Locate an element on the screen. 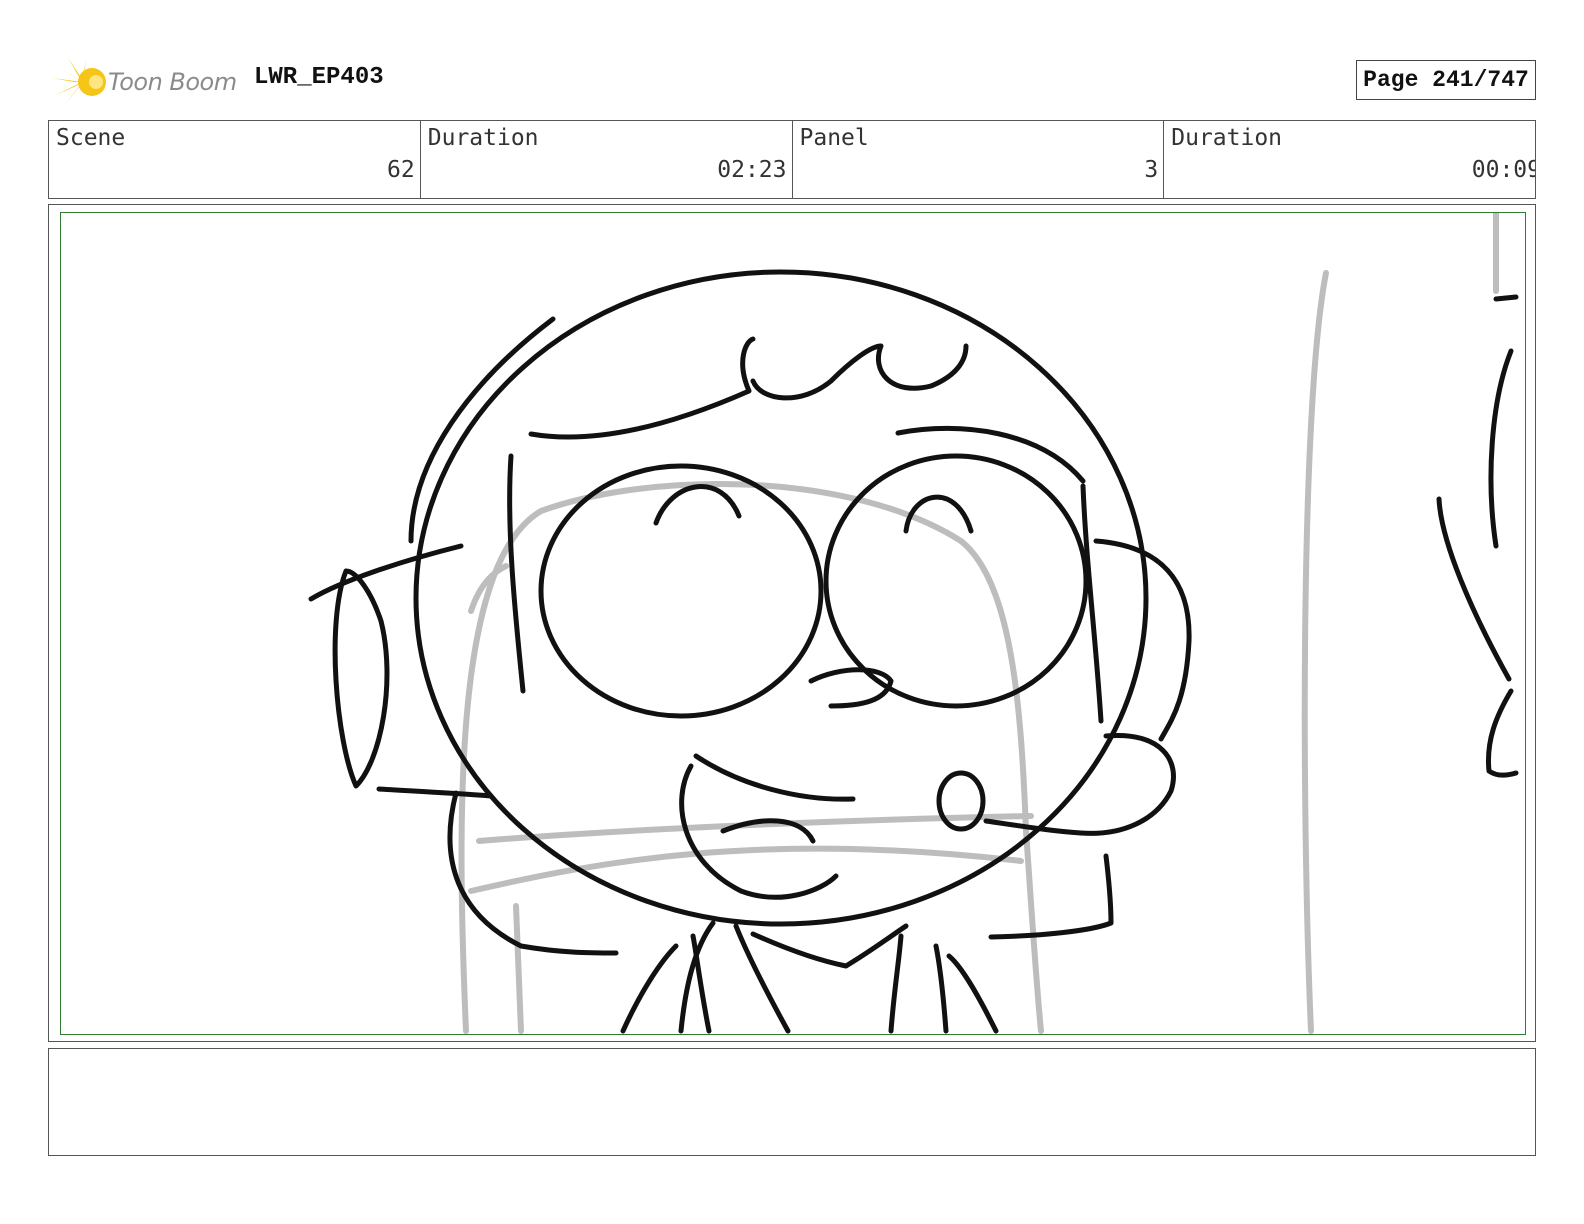  scene-duration-value: 02:23 is located at coordinates (752, 170).